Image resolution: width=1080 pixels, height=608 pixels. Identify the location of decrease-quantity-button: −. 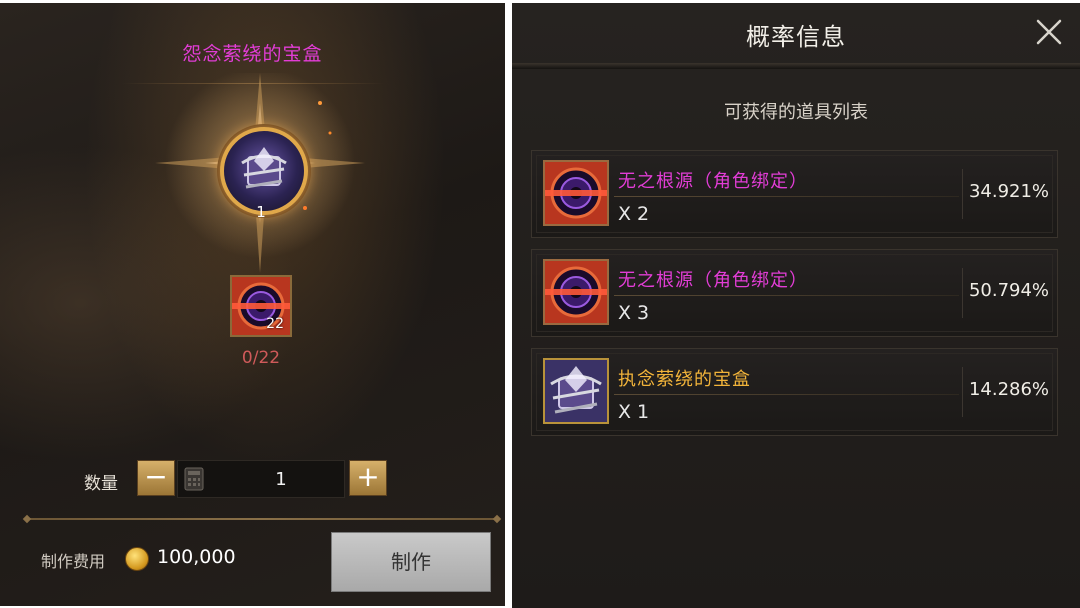
(156, 478).